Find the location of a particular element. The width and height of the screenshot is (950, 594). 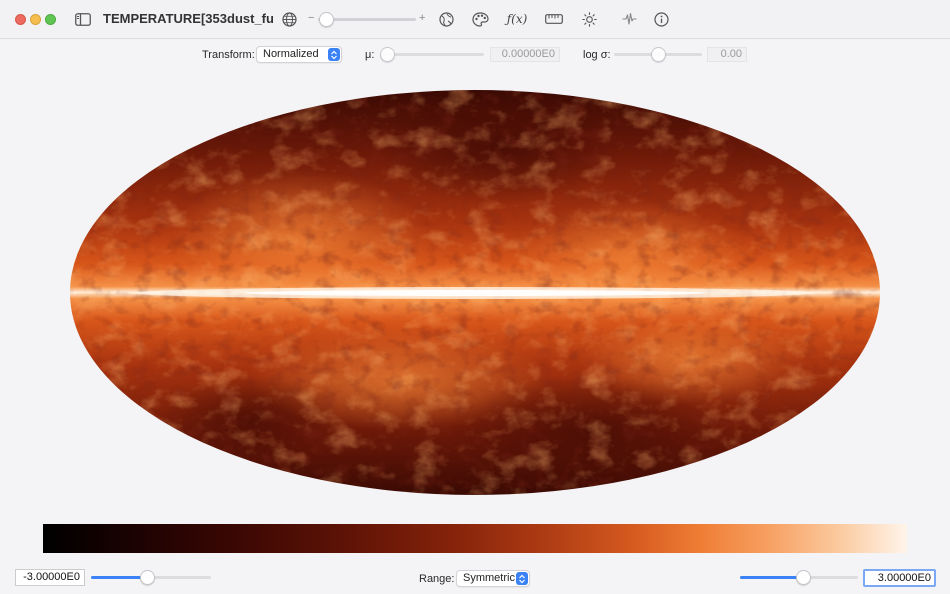

zoom-slider-knob is located at coordinates (326, 19).